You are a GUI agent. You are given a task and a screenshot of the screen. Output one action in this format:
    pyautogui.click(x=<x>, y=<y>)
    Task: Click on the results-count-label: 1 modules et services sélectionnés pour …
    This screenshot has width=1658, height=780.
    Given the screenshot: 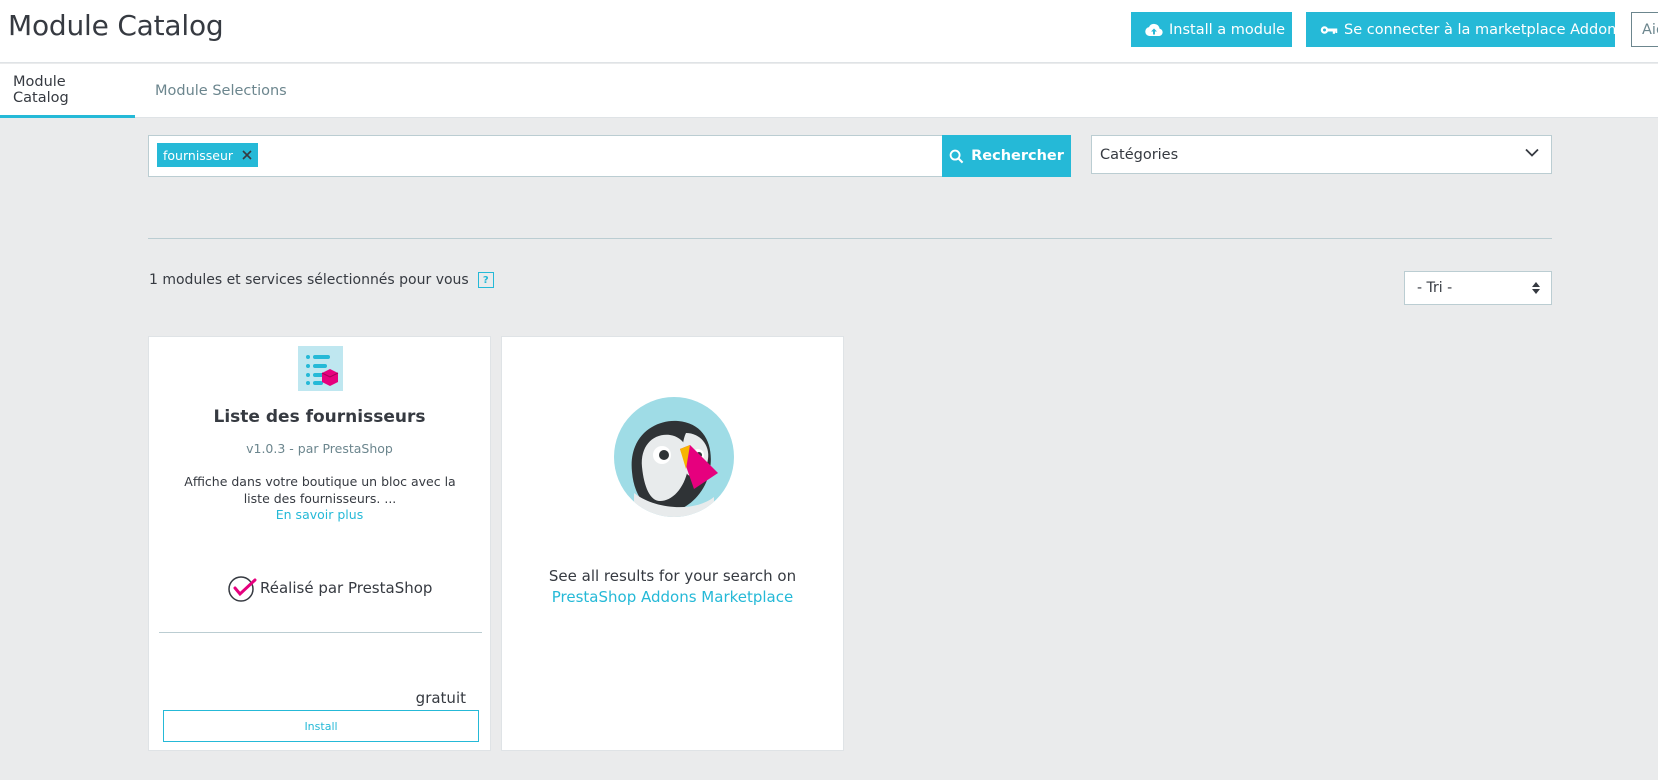 What is the action you would take?
    pyautogui.click(x=309, y=280)
    